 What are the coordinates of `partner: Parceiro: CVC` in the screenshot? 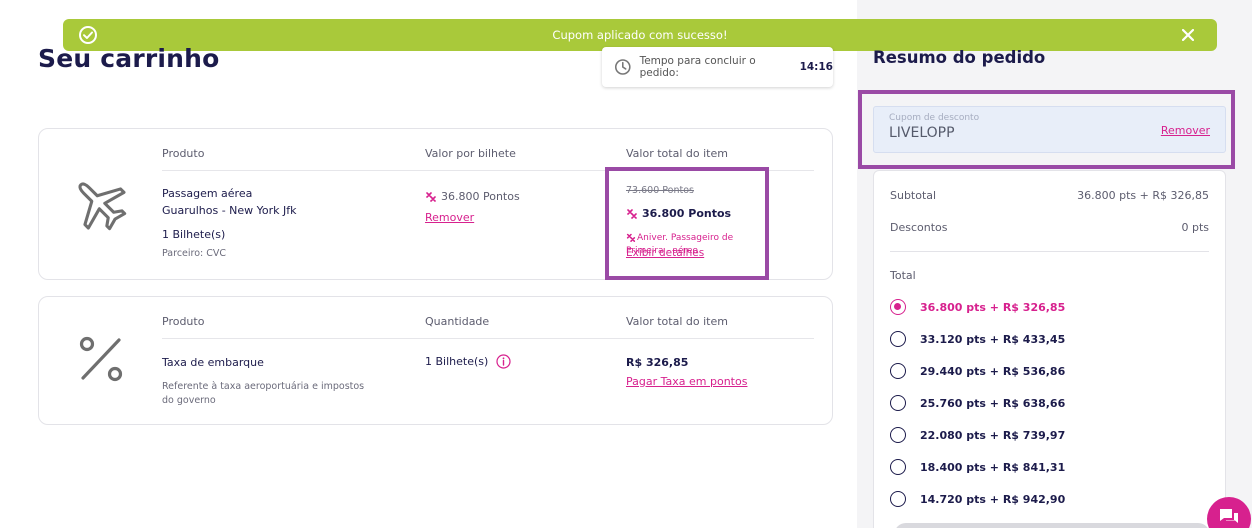 It's located at (194, 253).